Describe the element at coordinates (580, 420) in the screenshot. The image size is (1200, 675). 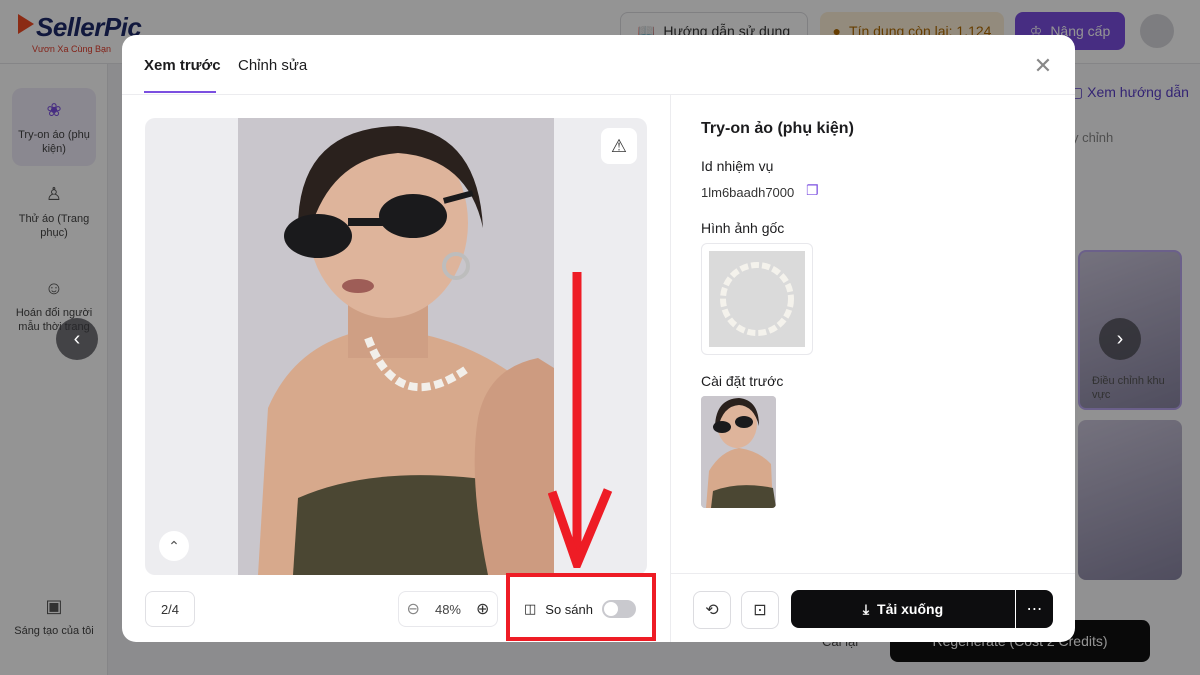
I see `annotation-arrow-icon` at that location.